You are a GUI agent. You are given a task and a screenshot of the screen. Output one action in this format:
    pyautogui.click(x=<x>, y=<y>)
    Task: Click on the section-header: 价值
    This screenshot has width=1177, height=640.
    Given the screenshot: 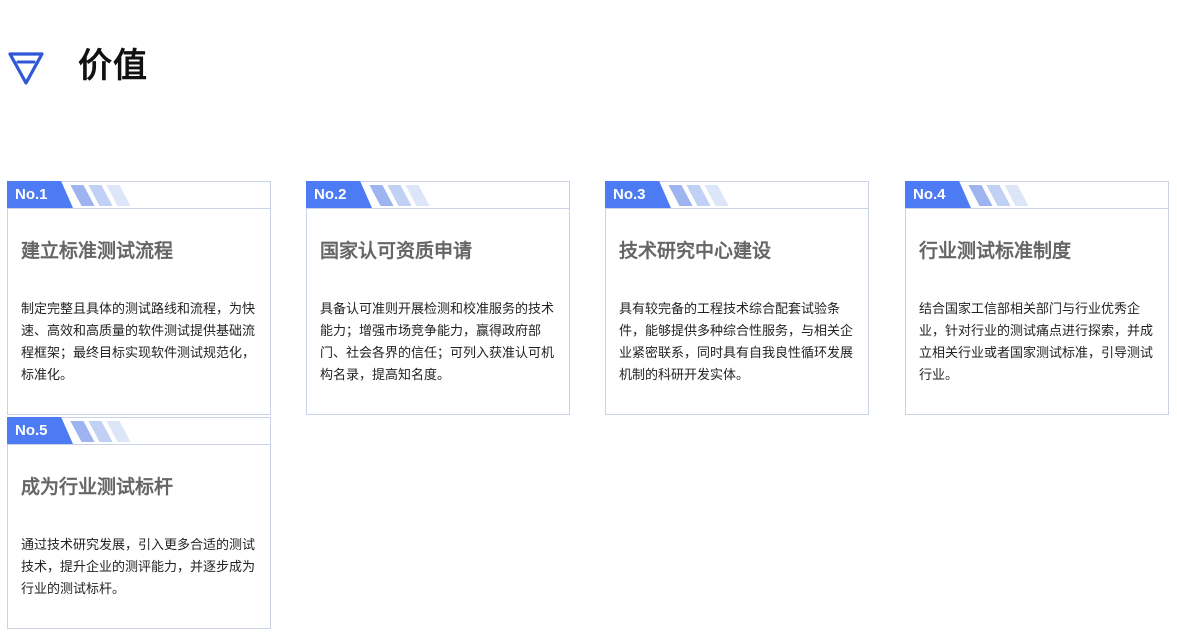 What is the action you would take?
    pyautogui.click(x=77, y=66)
    